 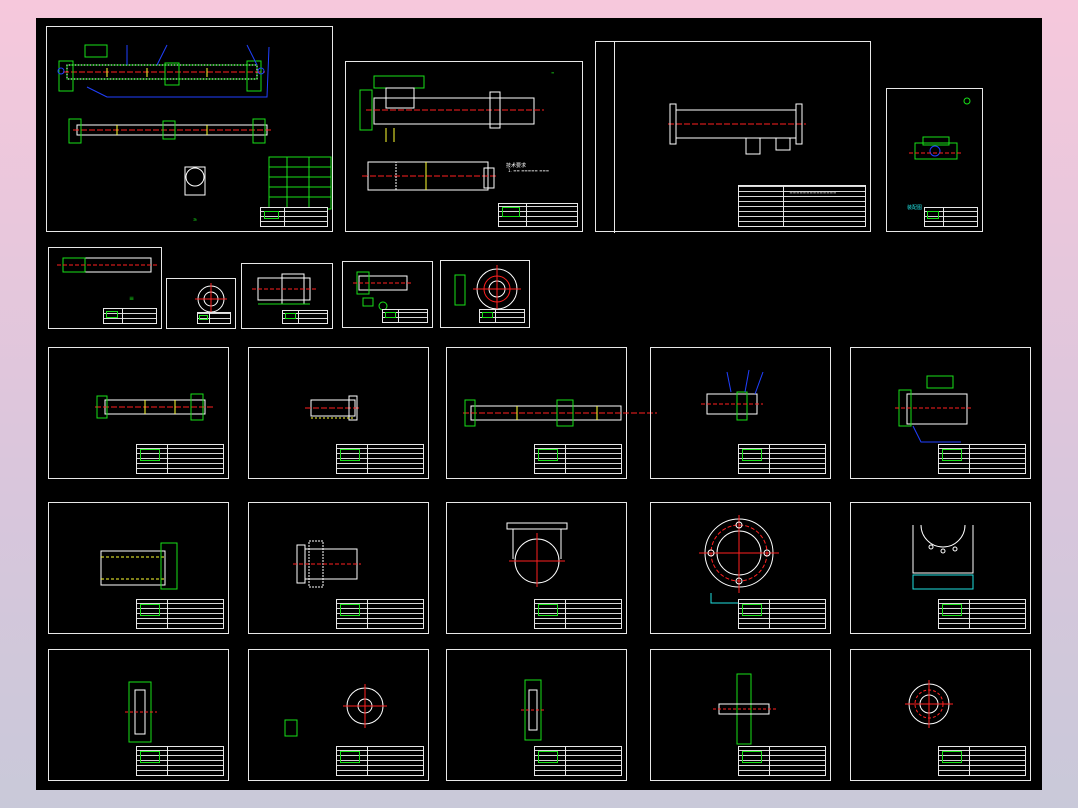 I want to click on drawing-sheet-tee-assembly: 1. ≡≡ ≡≡≡≡≡ ≡≡≡ ≡ 技术要求, so click(x=464, y=146).